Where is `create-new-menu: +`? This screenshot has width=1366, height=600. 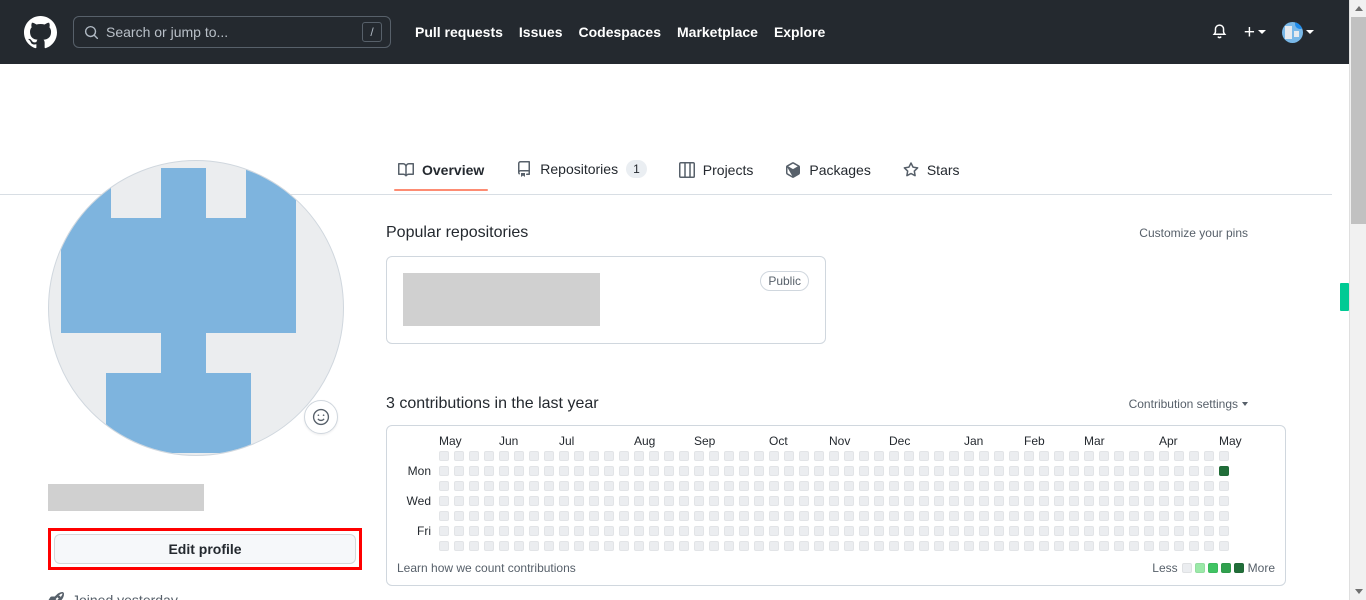
create-new-menu: + is located at coordinates (1255, 32).